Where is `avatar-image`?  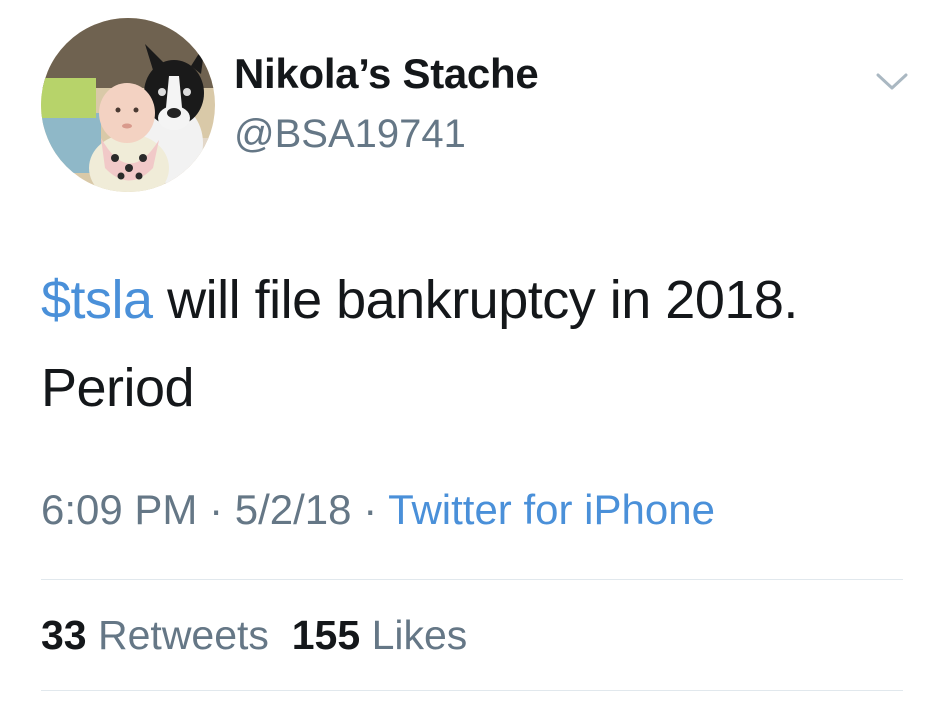
avatar-image is located at coordinates (128, 105).